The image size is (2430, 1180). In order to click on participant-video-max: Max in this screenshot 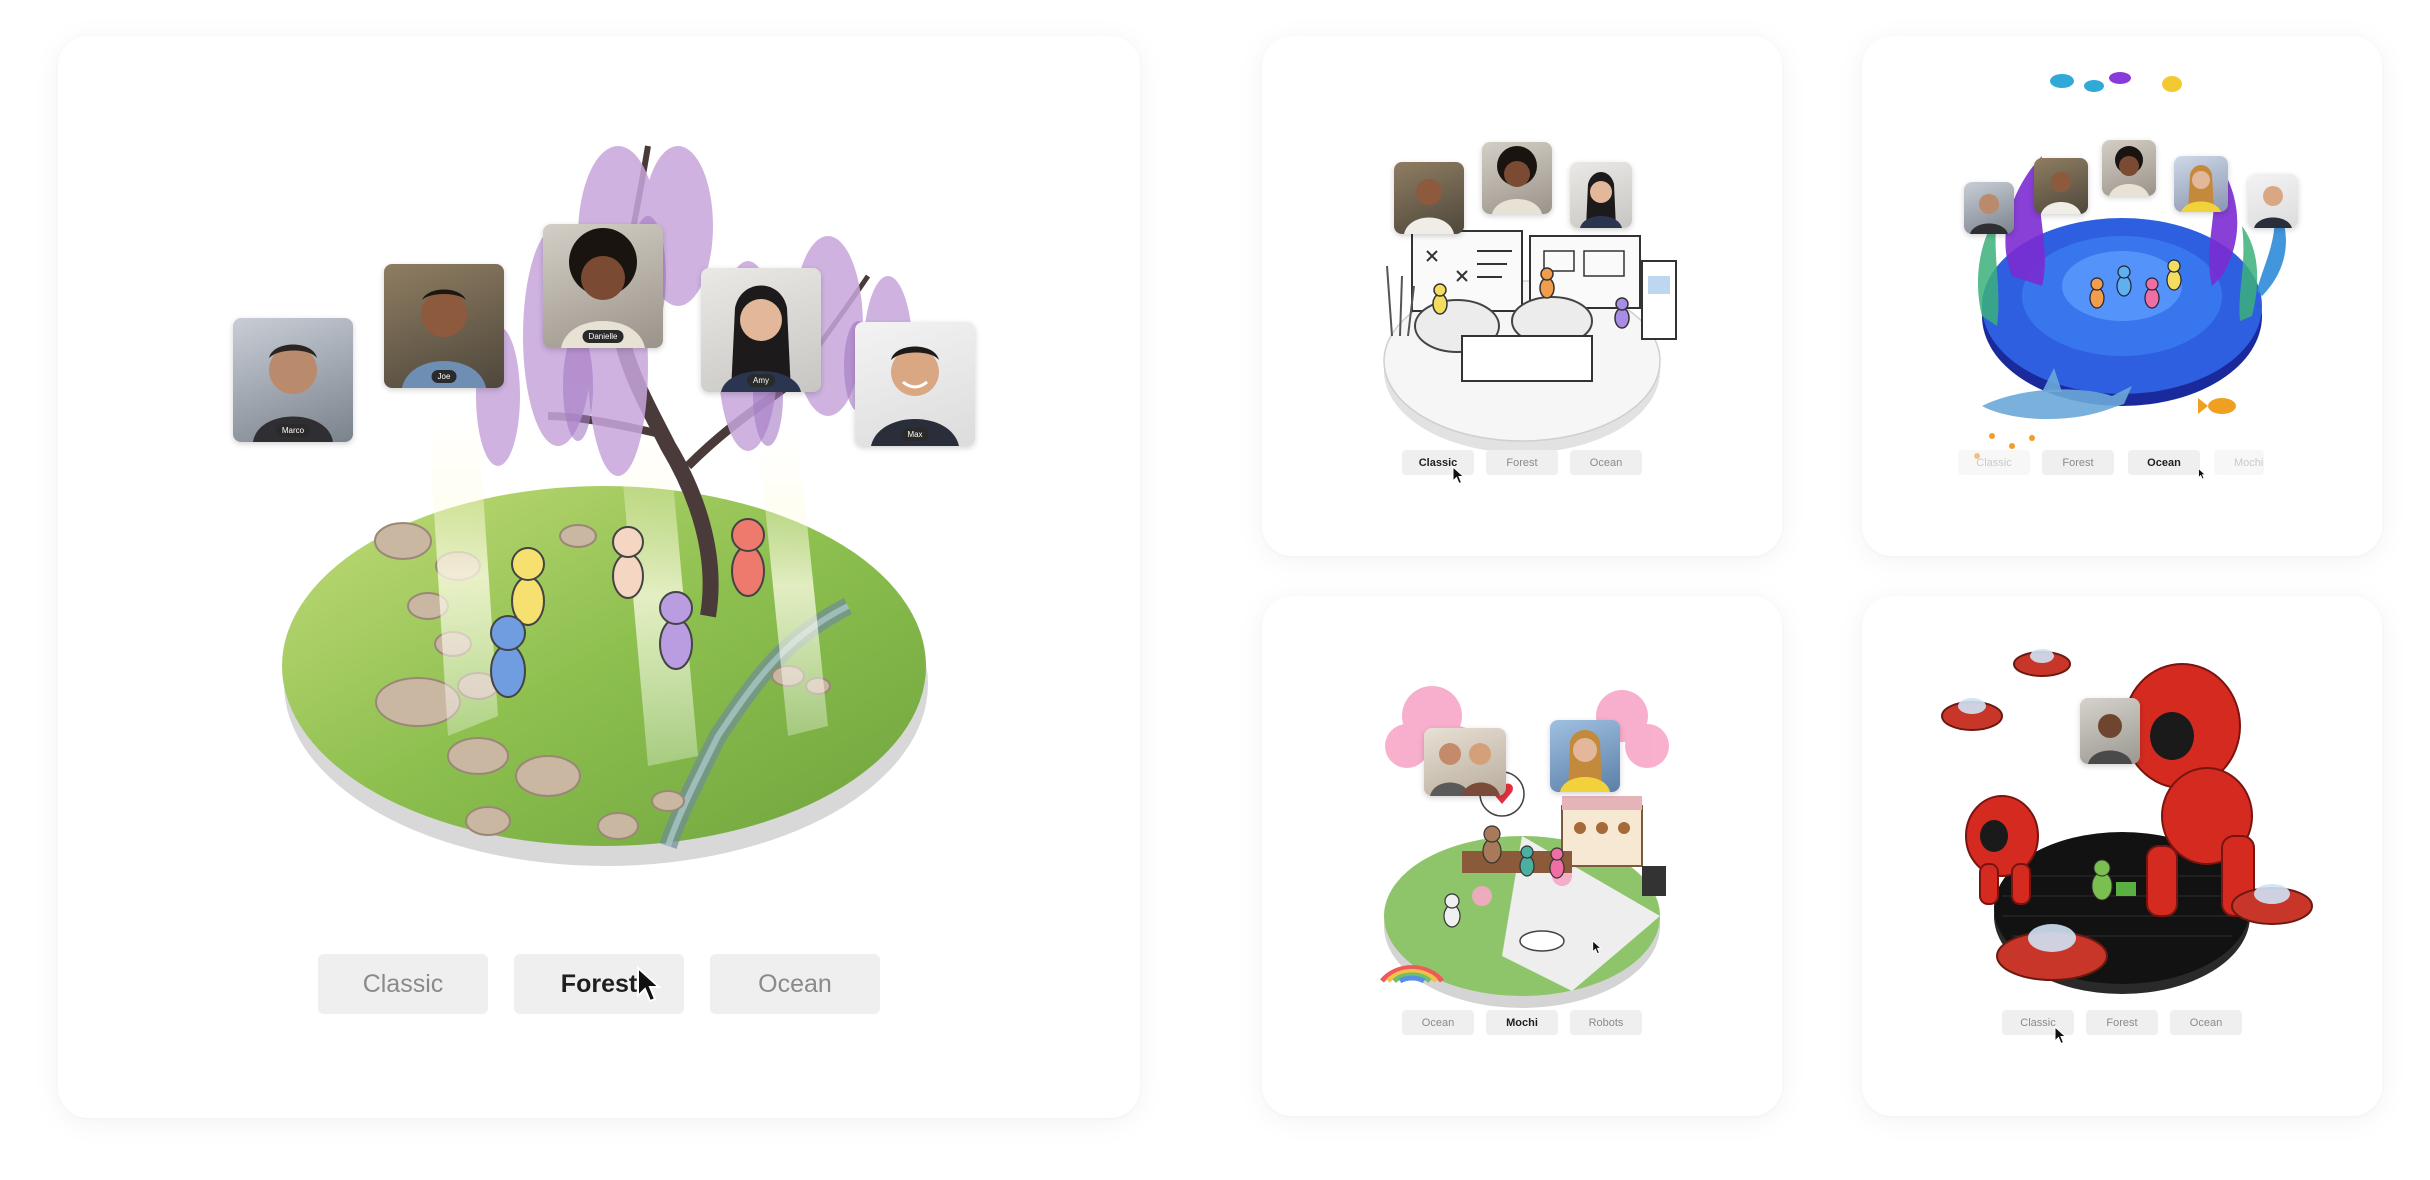, I will do `click(915, 384)`.